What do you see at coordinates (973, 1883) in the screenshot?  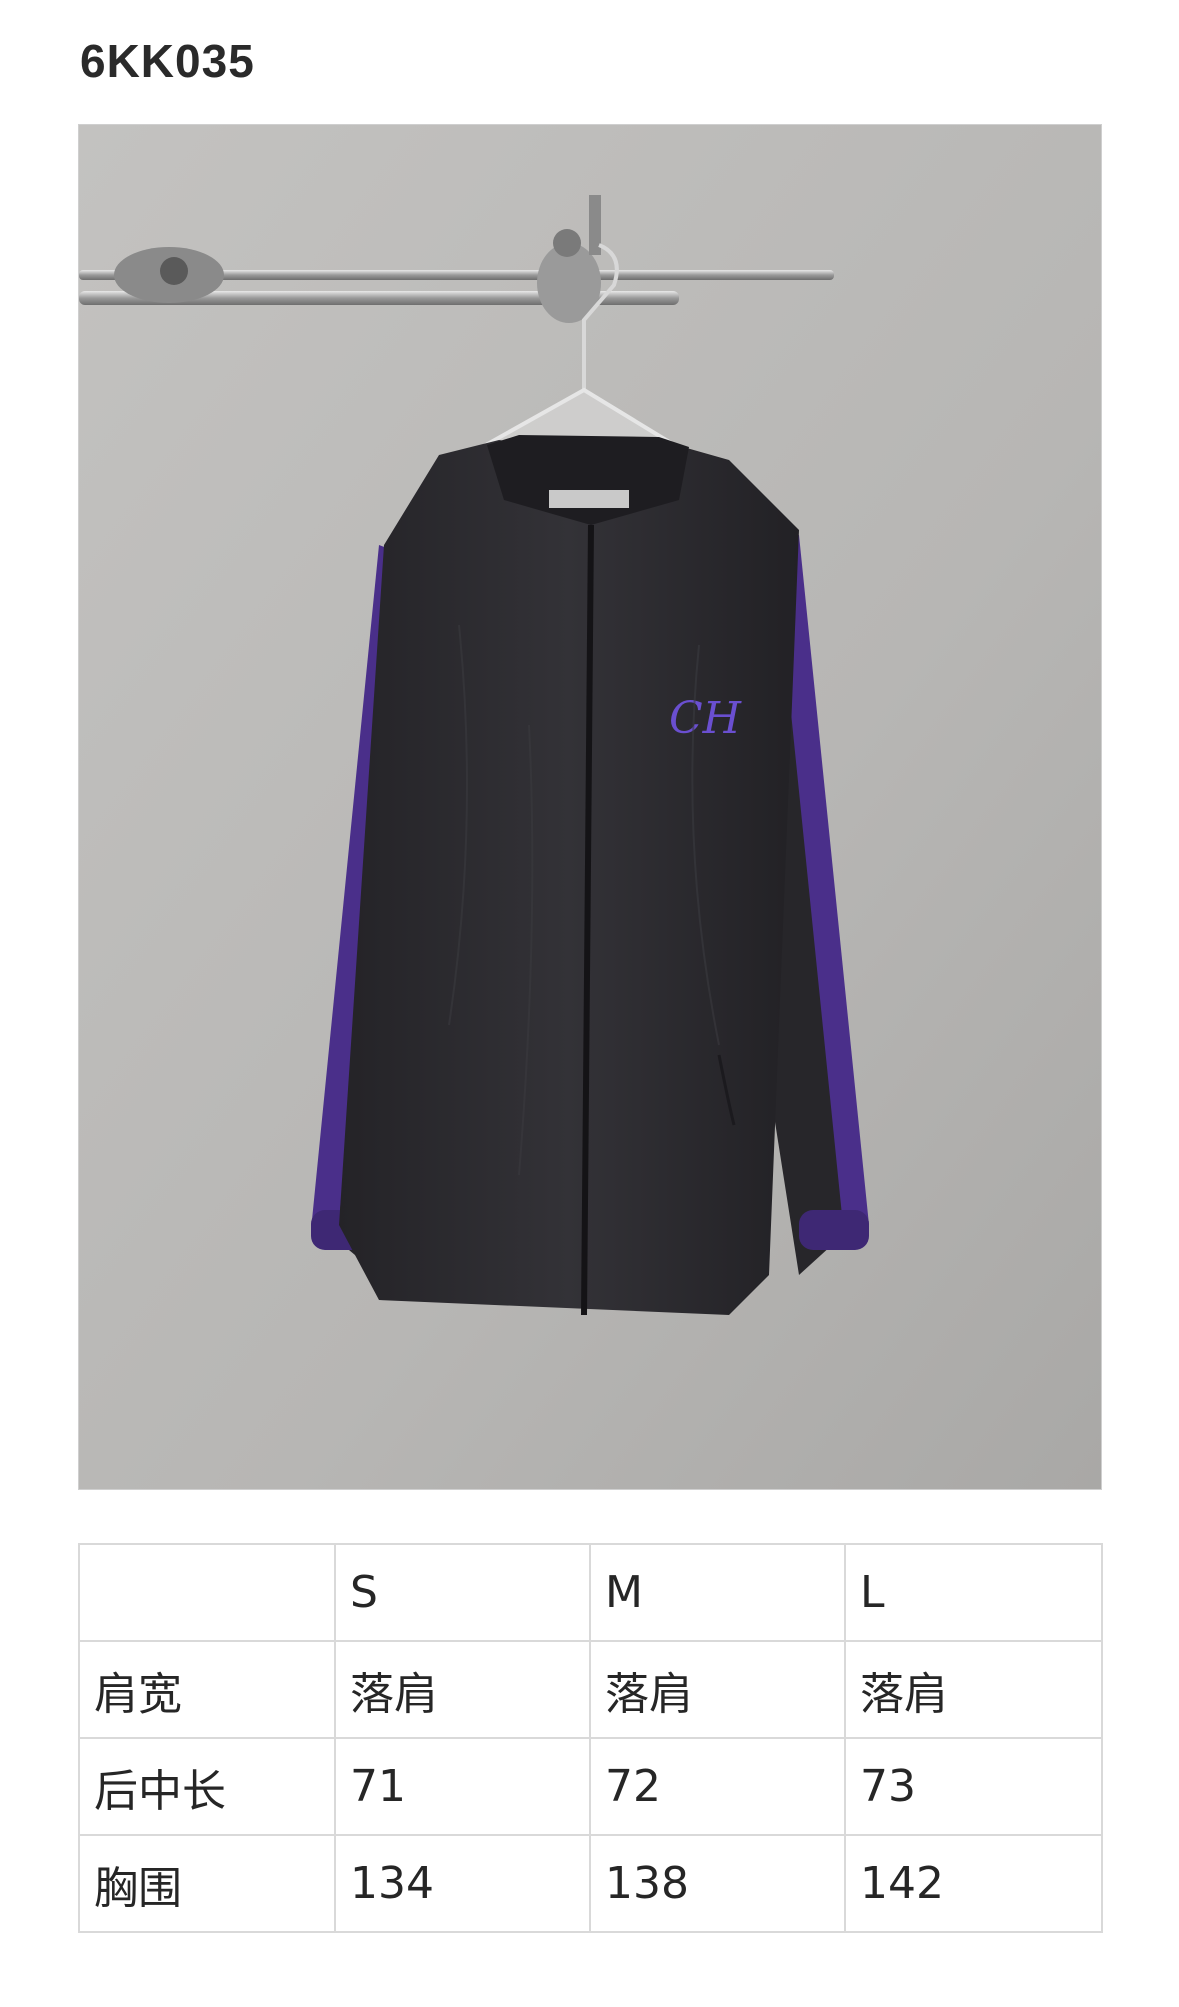 I see `table-cell: 142` at bounding box center [973, 1883].